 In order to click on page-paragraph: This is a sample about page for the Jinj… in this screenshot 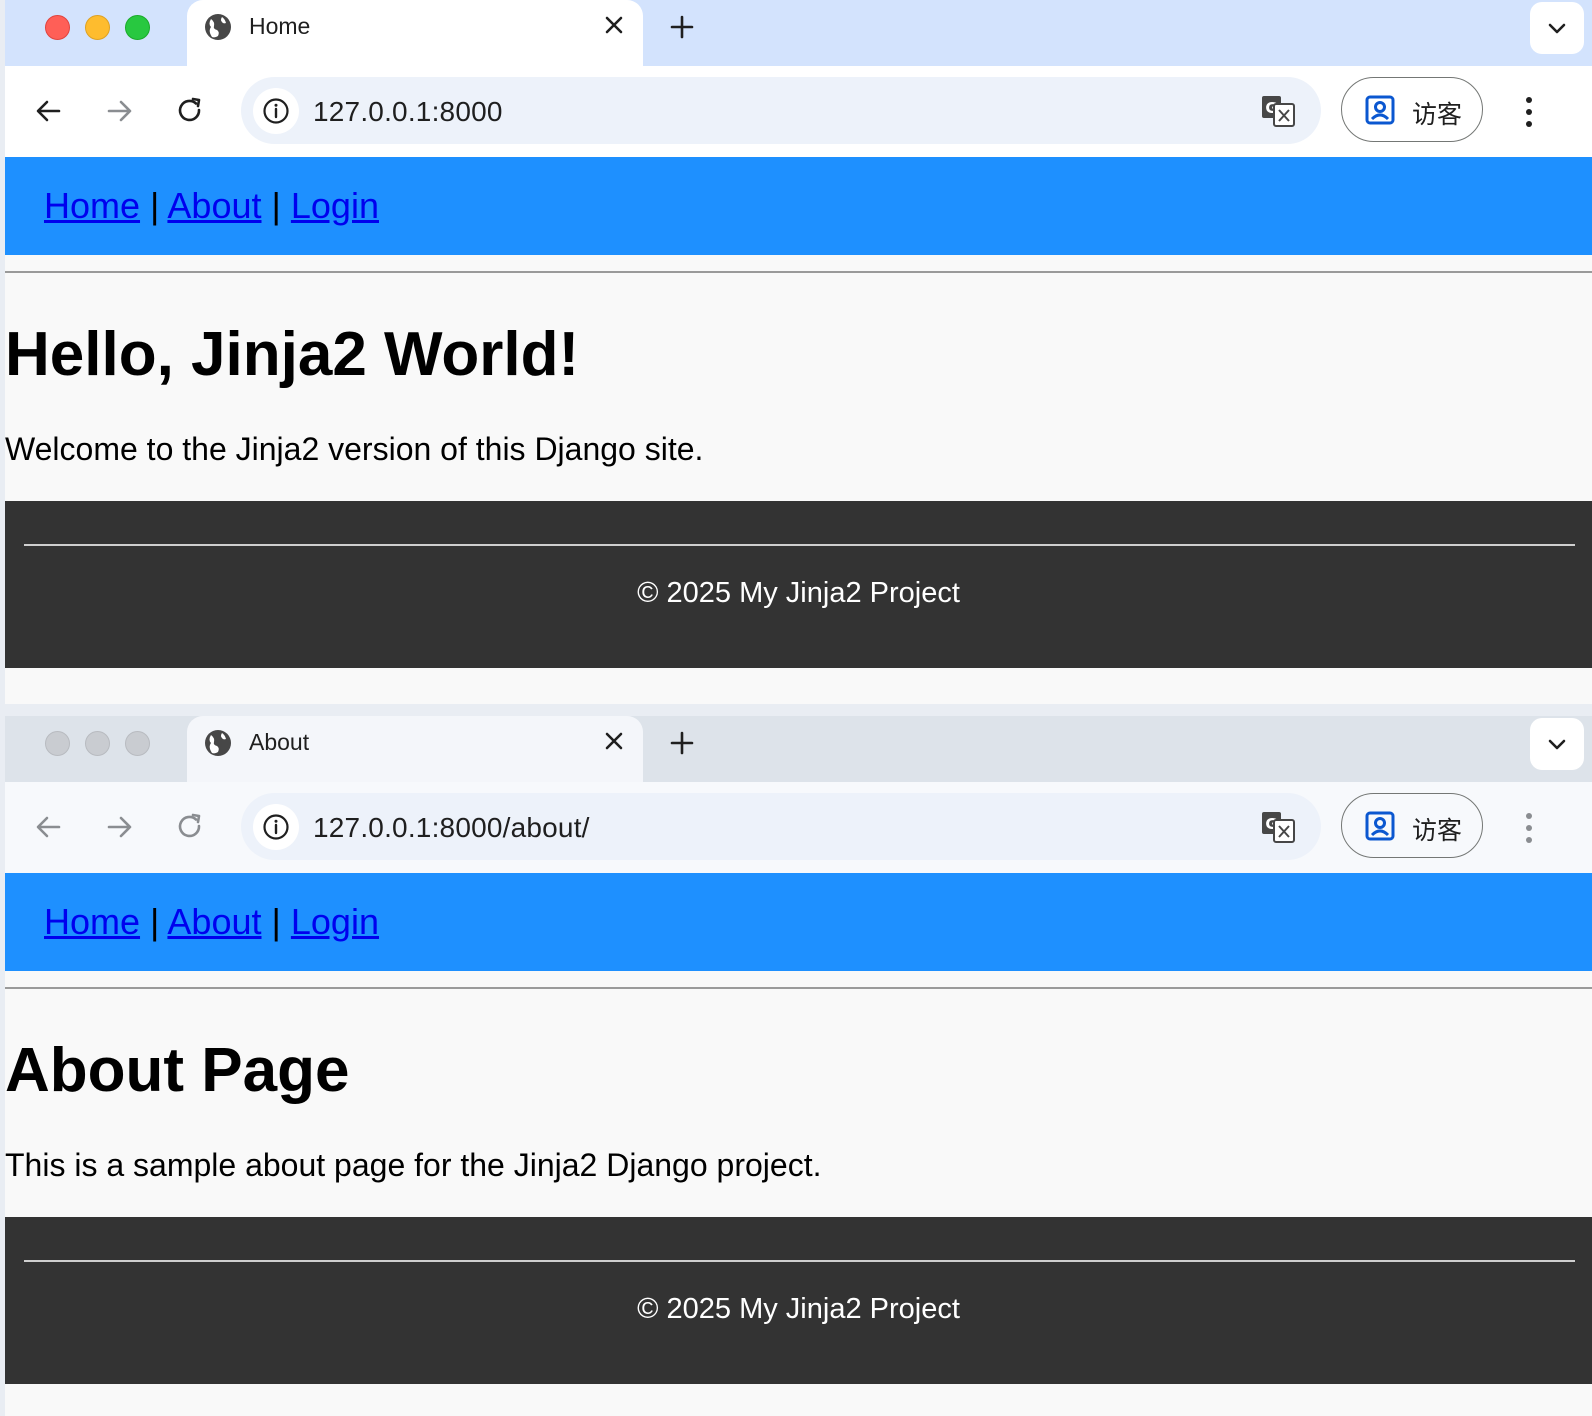, I will do `click(413, 1165)`.